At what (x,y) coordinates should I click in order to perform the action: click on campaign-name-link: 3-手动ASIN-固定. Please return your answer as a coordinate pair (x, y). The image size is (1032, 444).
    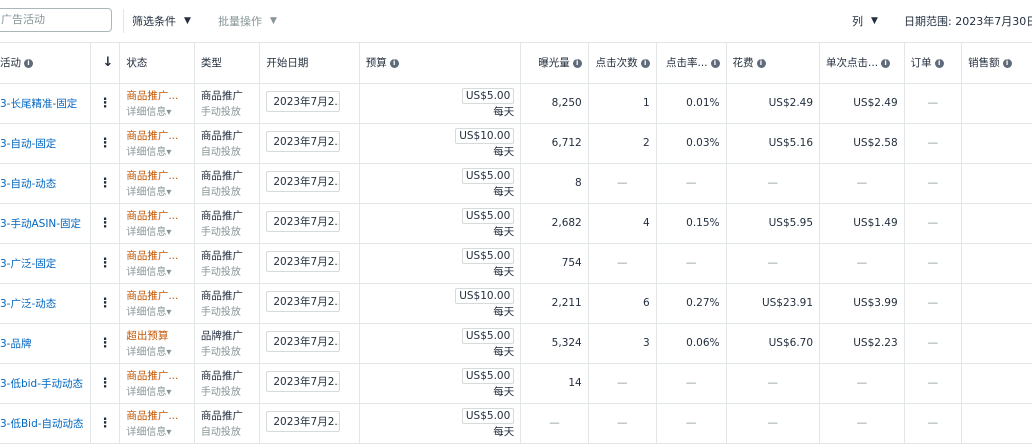
    Looking at the image, I should click on (42, 223).